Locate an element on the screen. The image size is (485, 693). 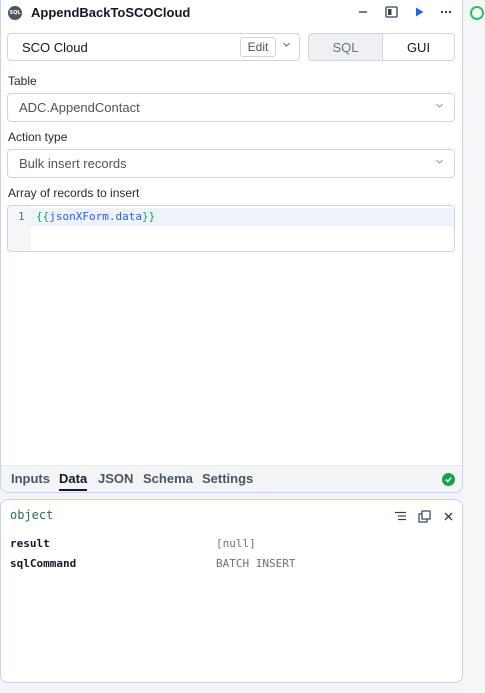
open-external-icon is located at coordinates (424, 516).